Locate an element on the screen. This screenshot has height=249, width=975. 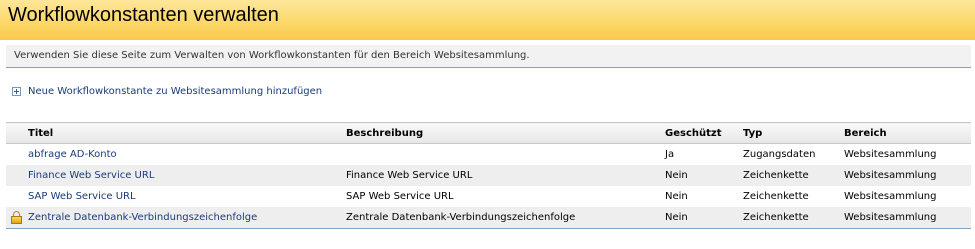
row-description: SAP Web Service URL is located at coordinates (400, 196).